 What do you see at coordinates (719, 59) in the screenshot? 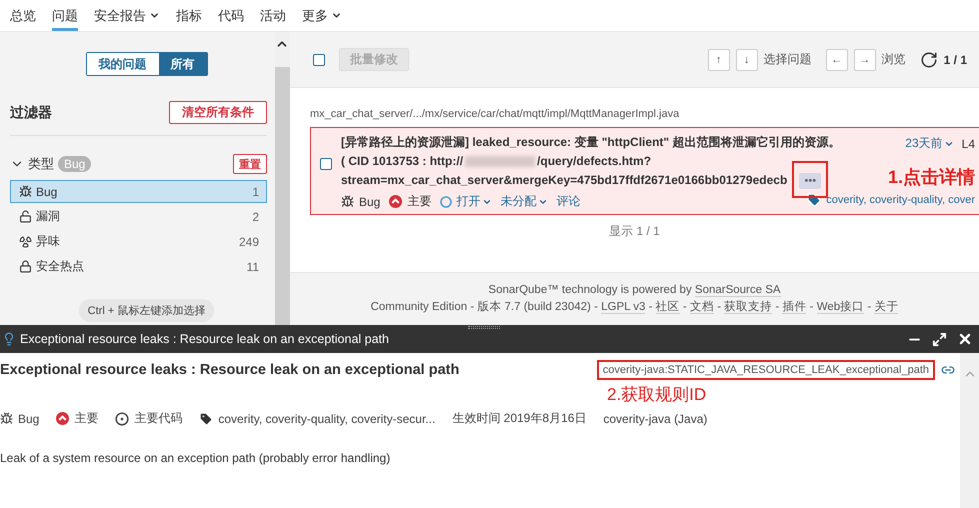
I see `arrow-key-button: ↑` at bounding box center [719, 59].